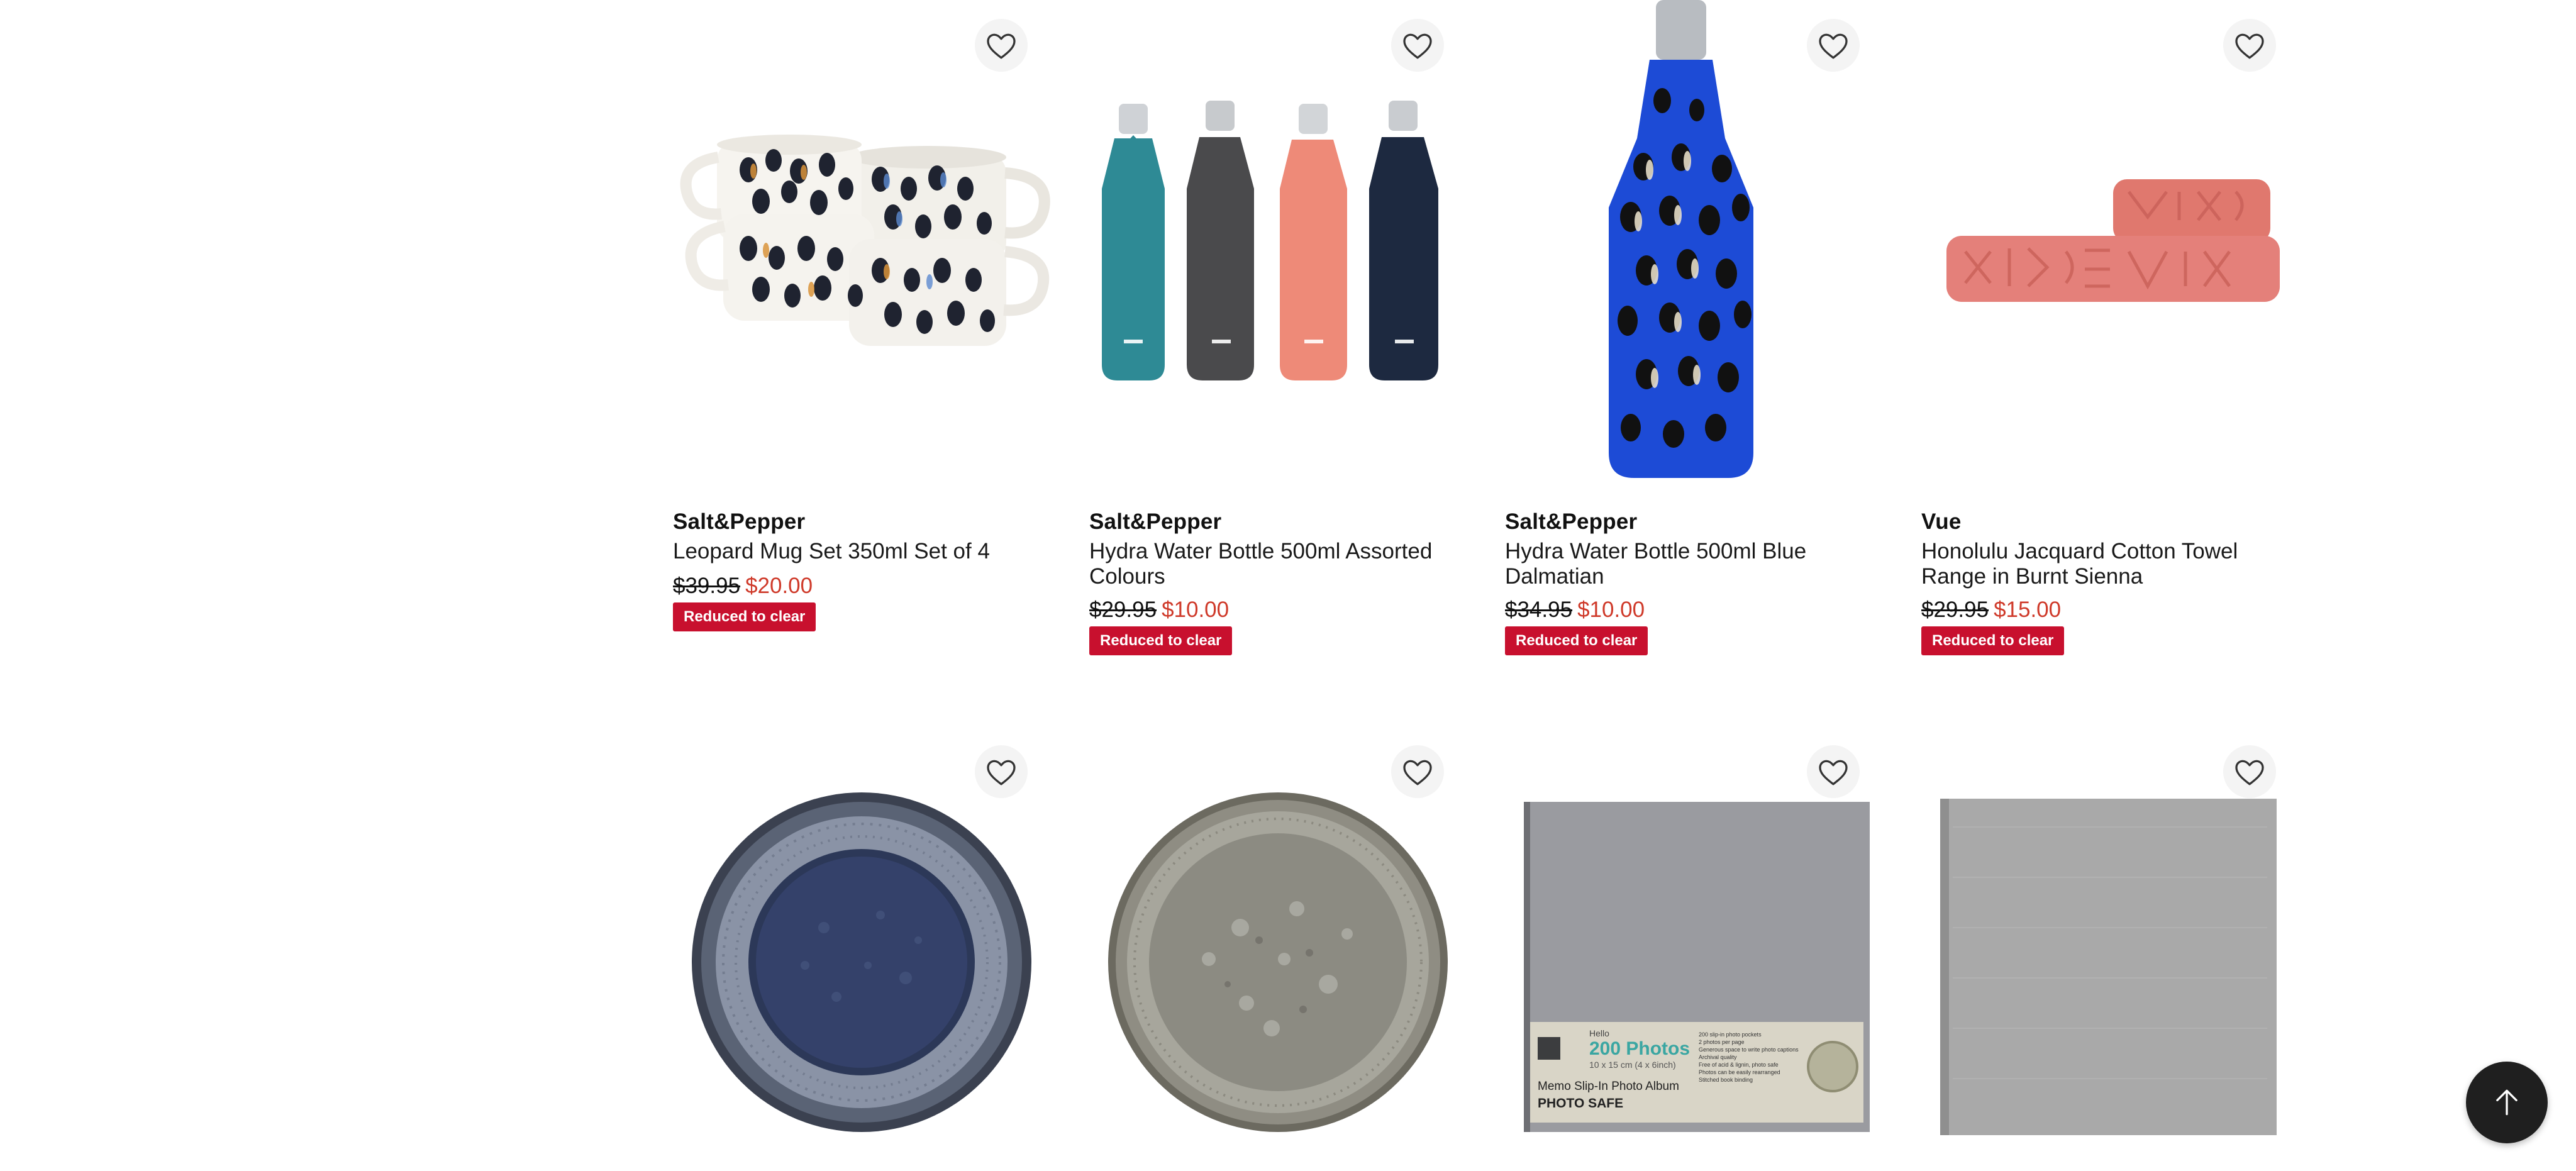 The image size is (2576, 1171). I want to click on album-brand-logo, so click(1549, 1048).